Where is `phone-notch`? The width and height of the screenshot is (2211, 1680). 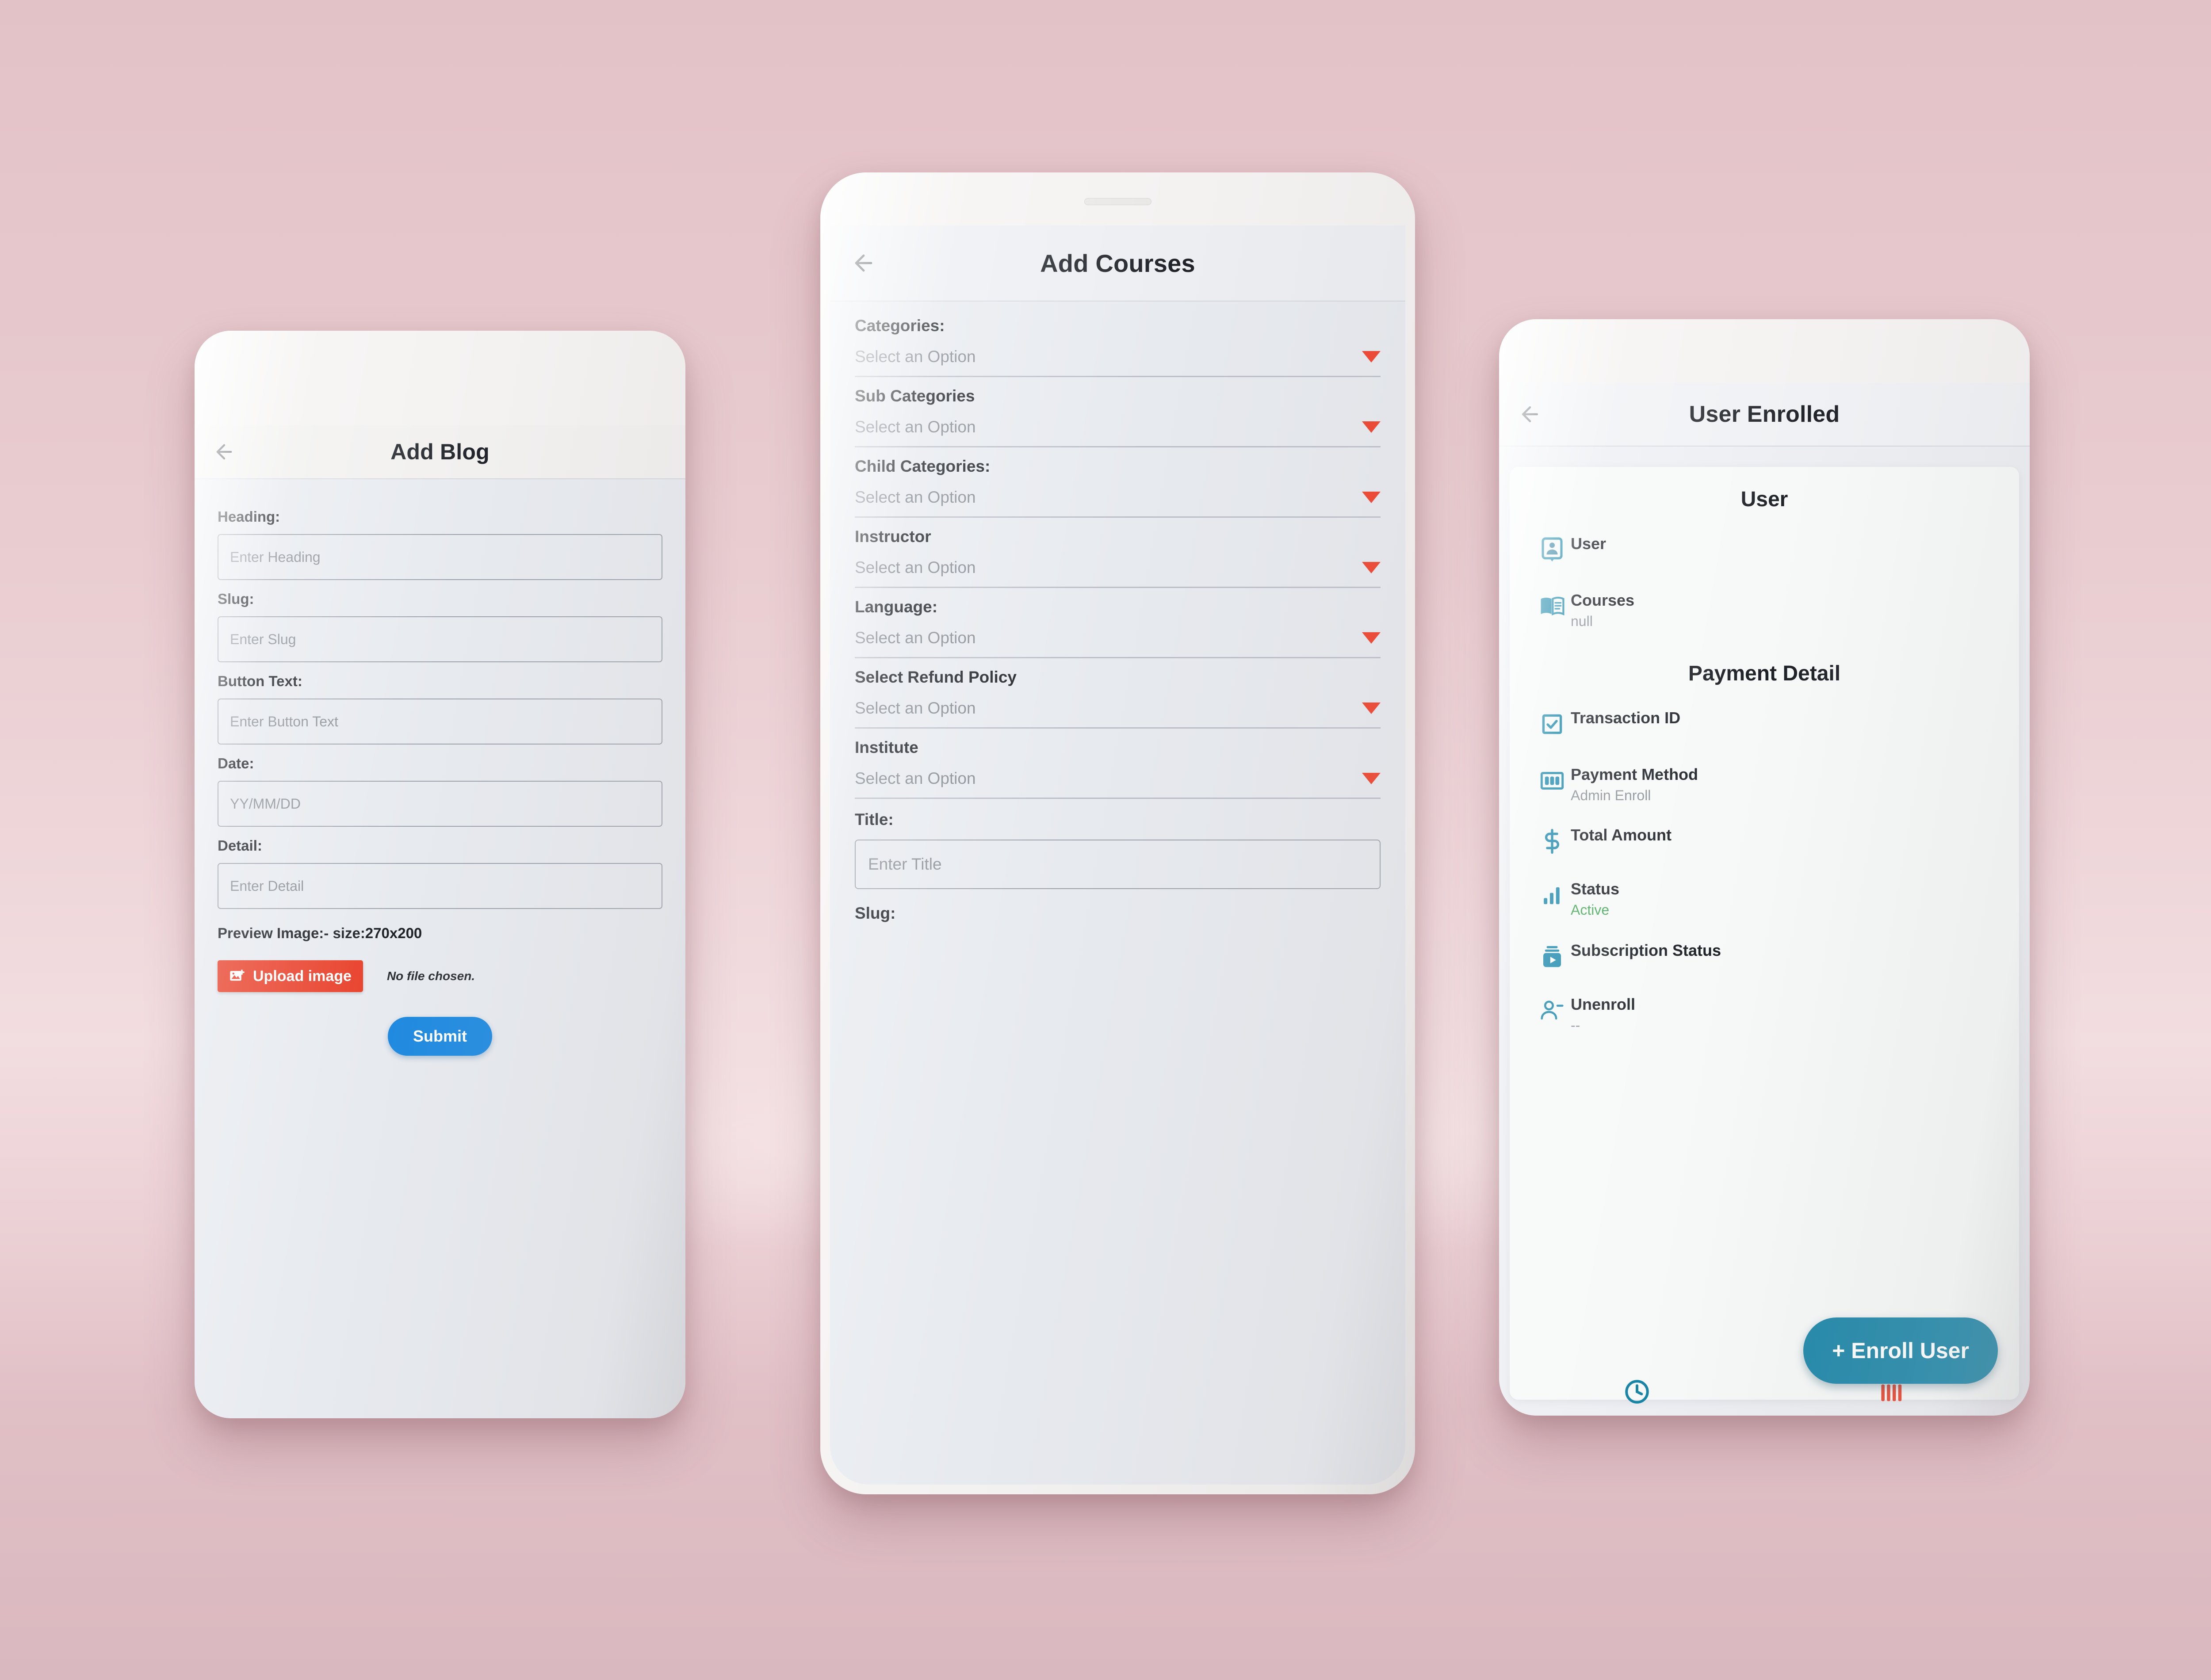 phone-notch is located at coordinates (1764, 339).